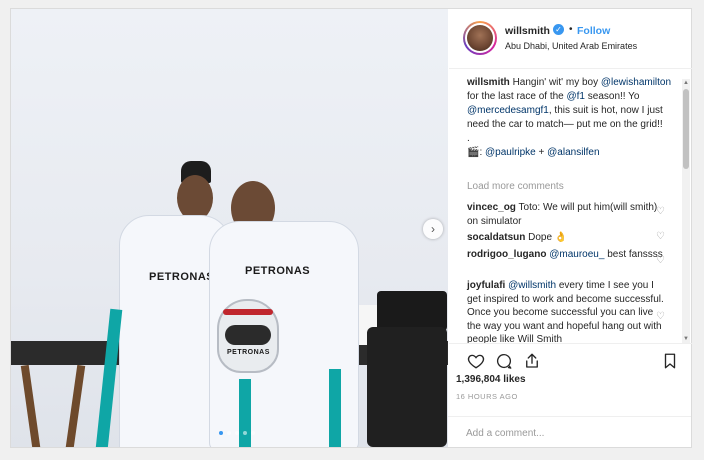 This screenshot has height=460, width=704. What do you see at coordinates (686, 129) in the screenshot?
I see `scroll-thumb` at bounding box center [686, 129].